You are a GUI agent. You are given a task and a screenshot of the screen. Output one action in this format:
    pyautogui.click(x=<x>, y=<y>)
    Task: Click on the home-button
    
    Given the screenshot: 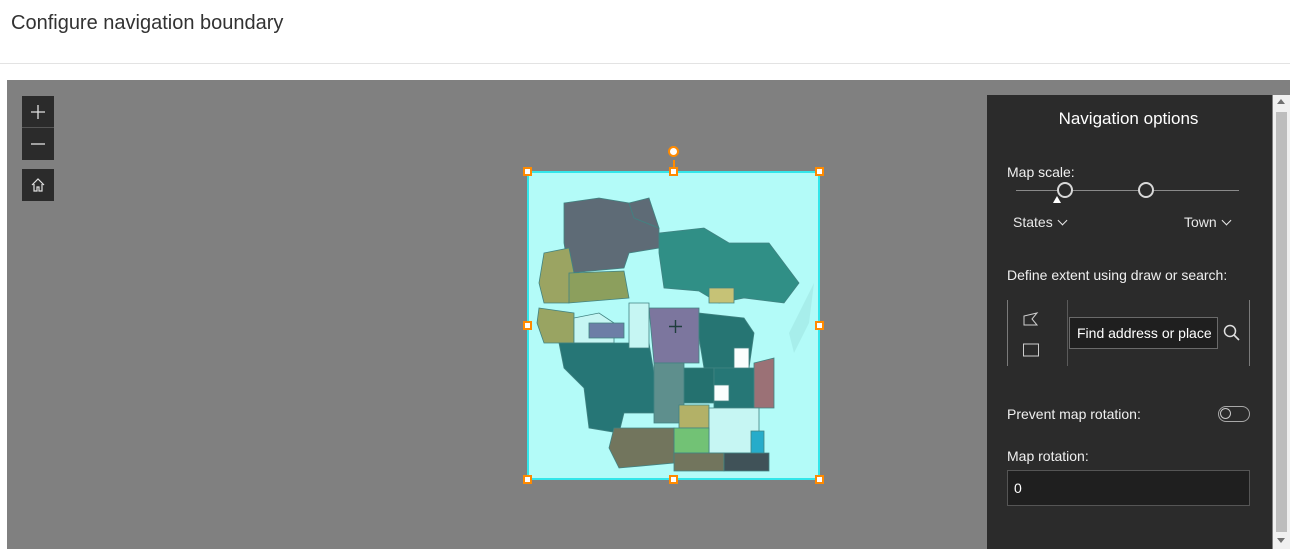 What is the action you would take?
    pyautogui.click(x=38, y=185)
    